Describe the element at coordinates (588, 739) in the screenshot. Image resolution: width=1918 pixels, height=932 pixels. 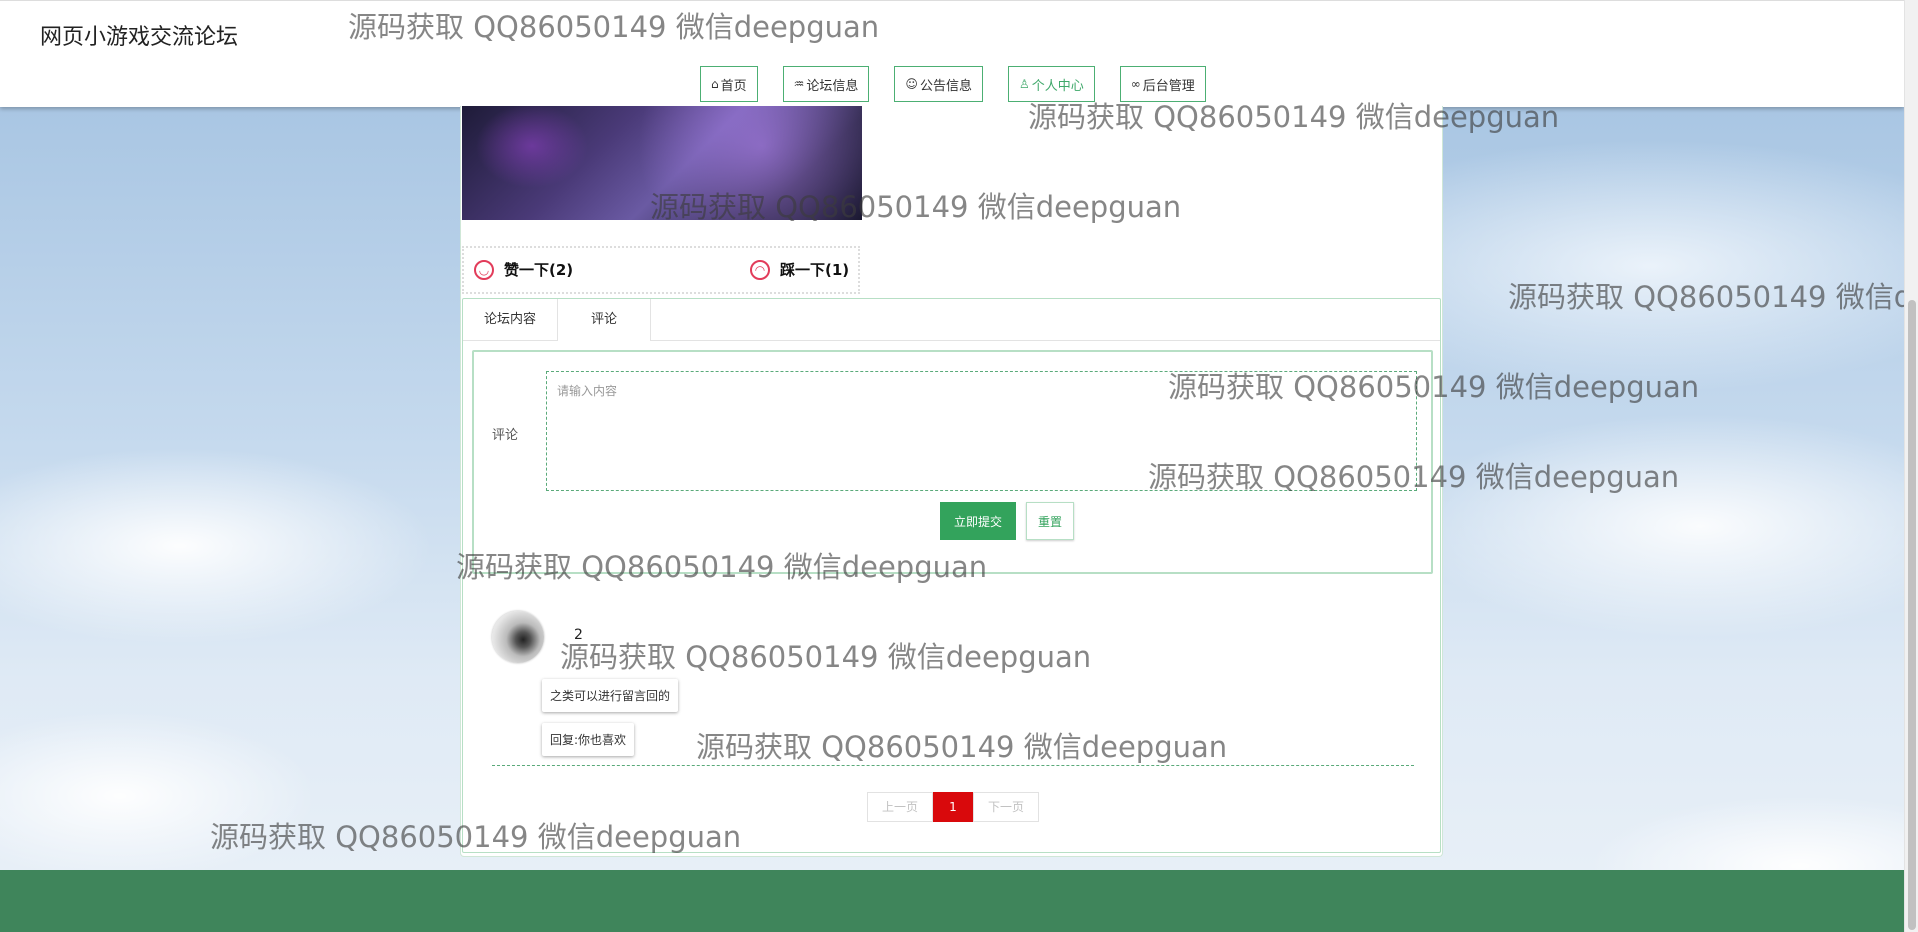
I see `comment-reply: 回复:你也喜欢` at that location.